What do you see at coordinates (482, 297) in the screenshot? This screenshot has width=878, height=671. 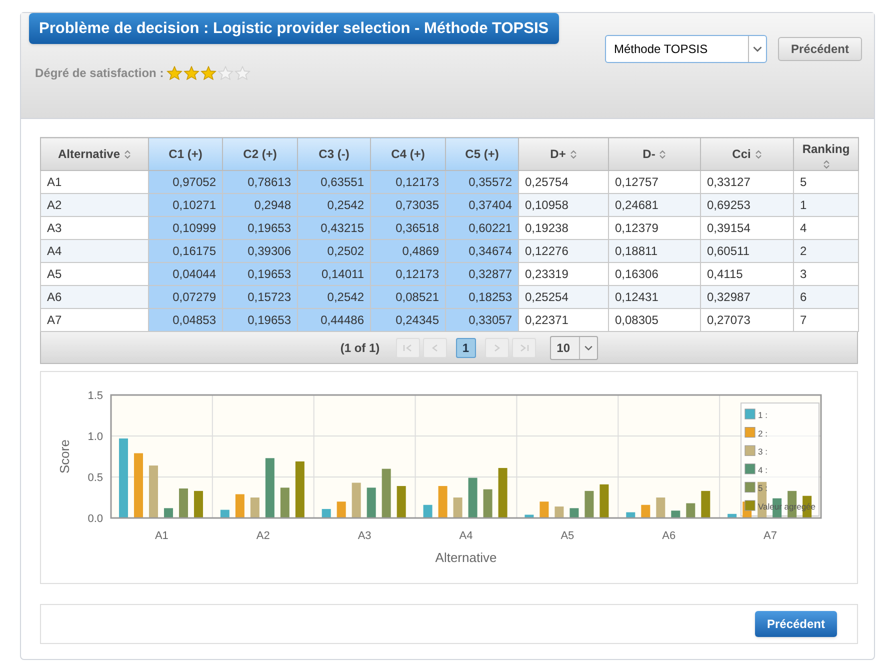 I see `table-cell: 0,18253` at bounding box center [482, 297].